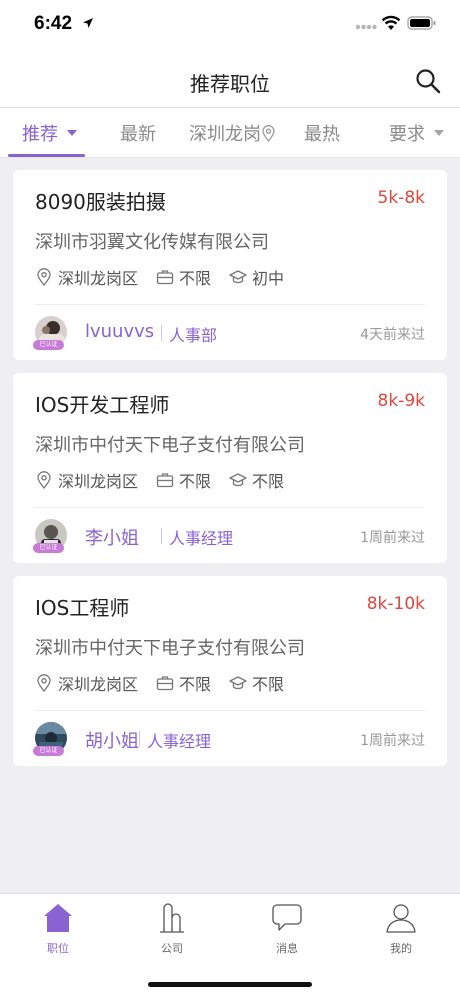 Image resolution: width=460 pixels, height=996 pixels. I want to click on active-tab-indicator, so click(46, 155).